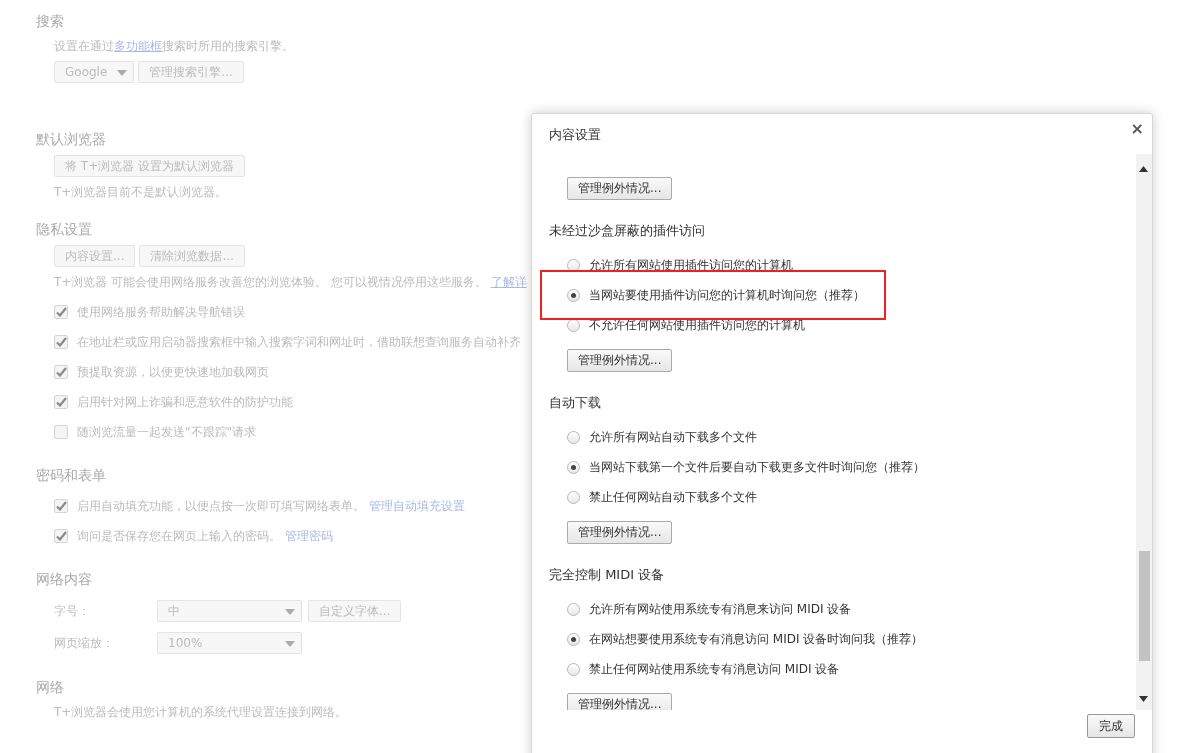  I want to click on description-text: 设置在通过多功能框搜索时所用的搜索引擎。, so click(174, 46).